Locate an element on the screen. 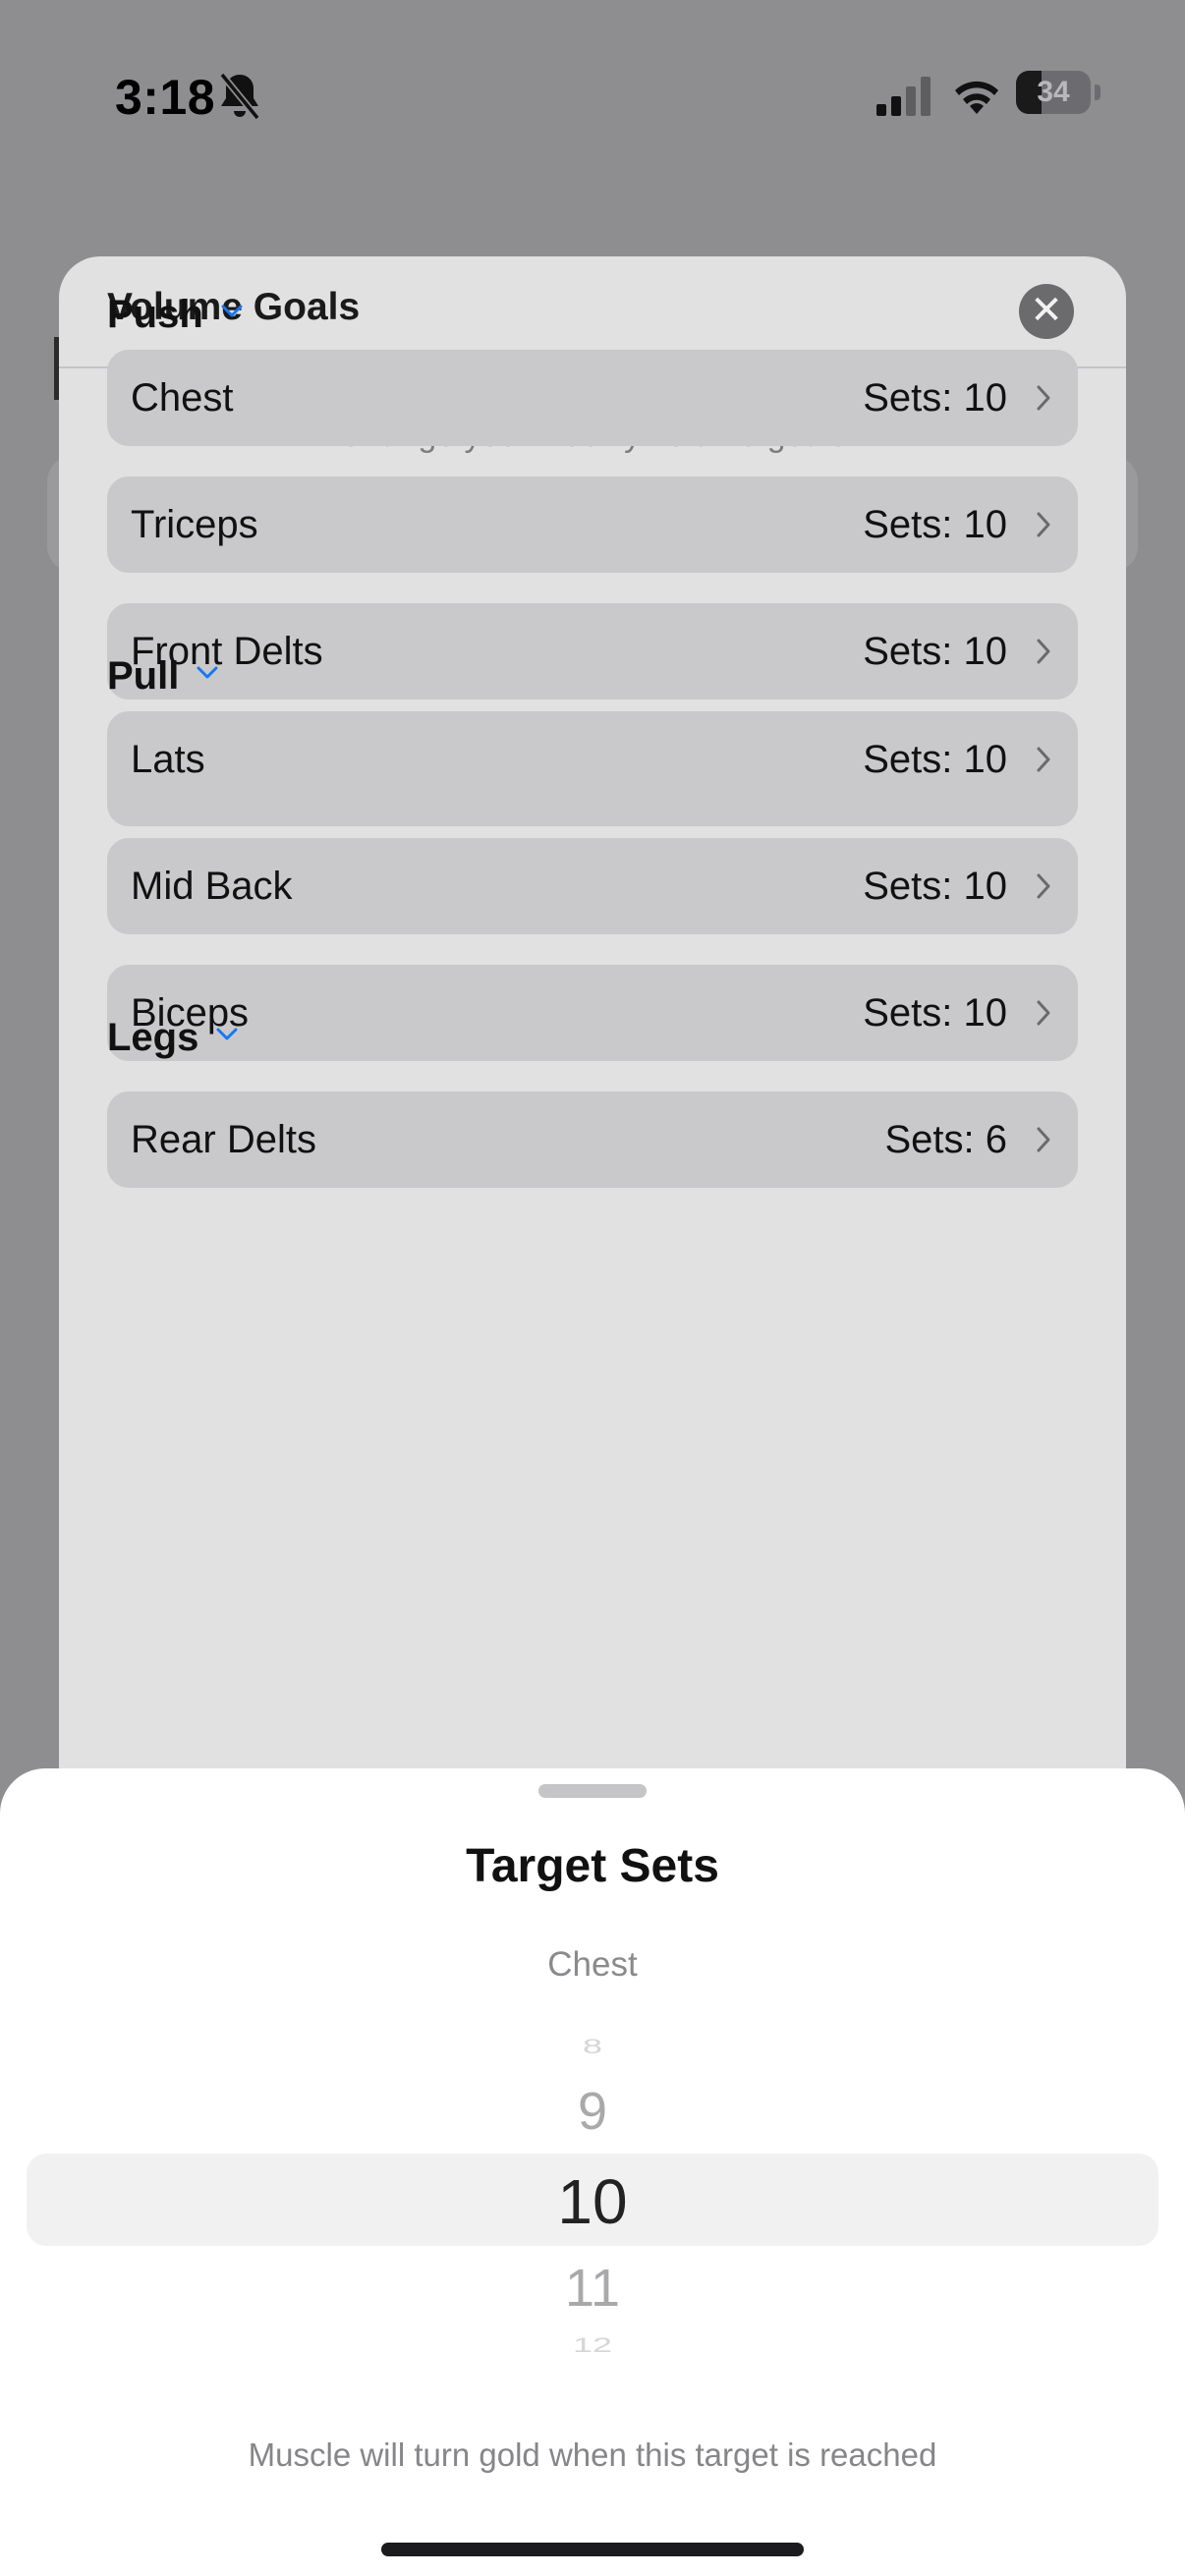 The height and width of the screenshot is (2576, 1185). close-button: ✕ is located at coordinates (1046, 311).